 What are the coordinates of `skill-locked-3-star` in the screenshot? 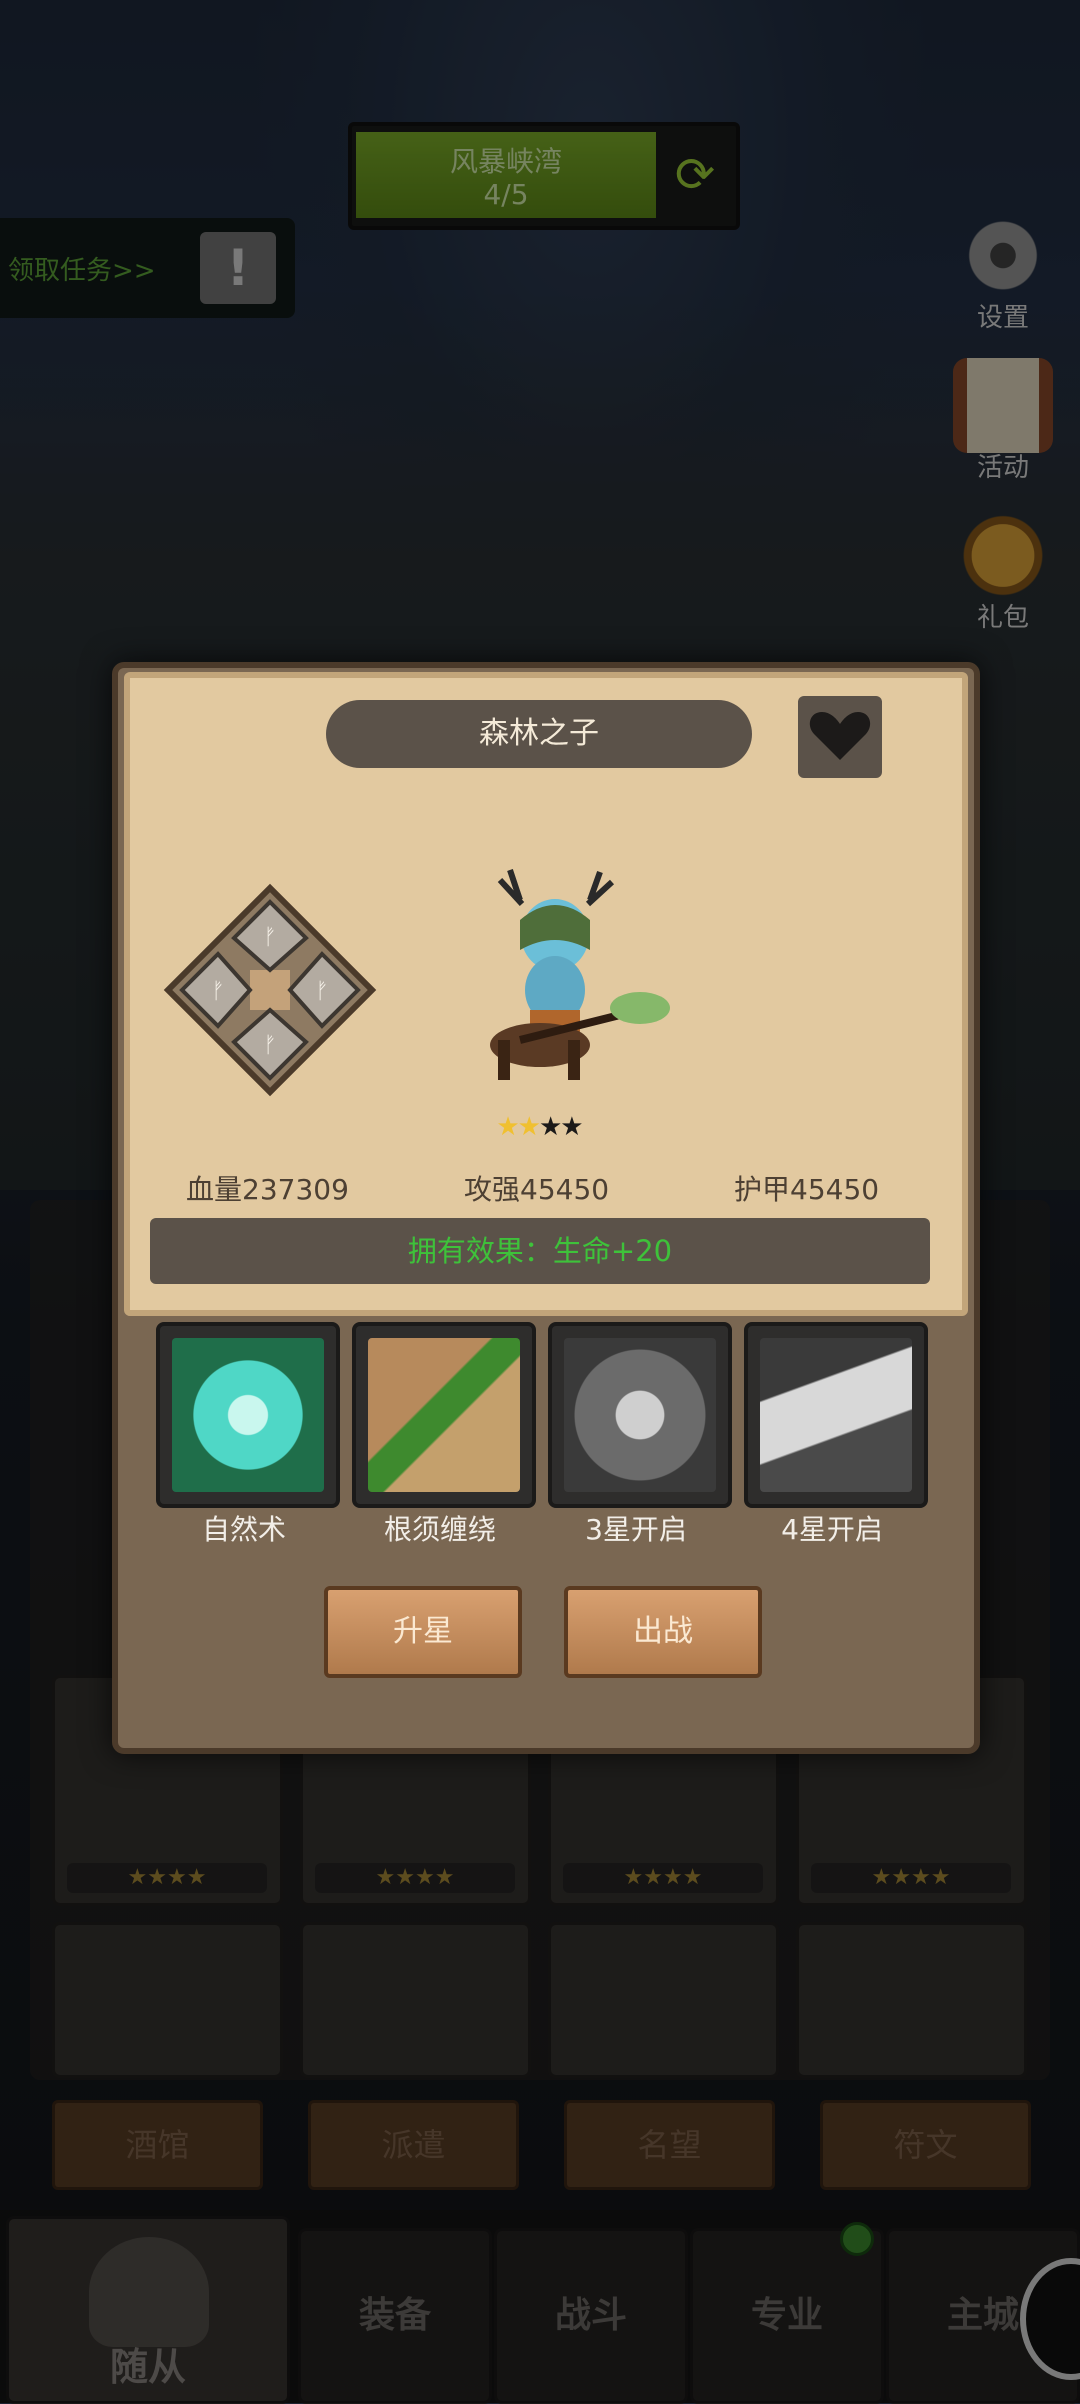 It's located at (640, 1415).